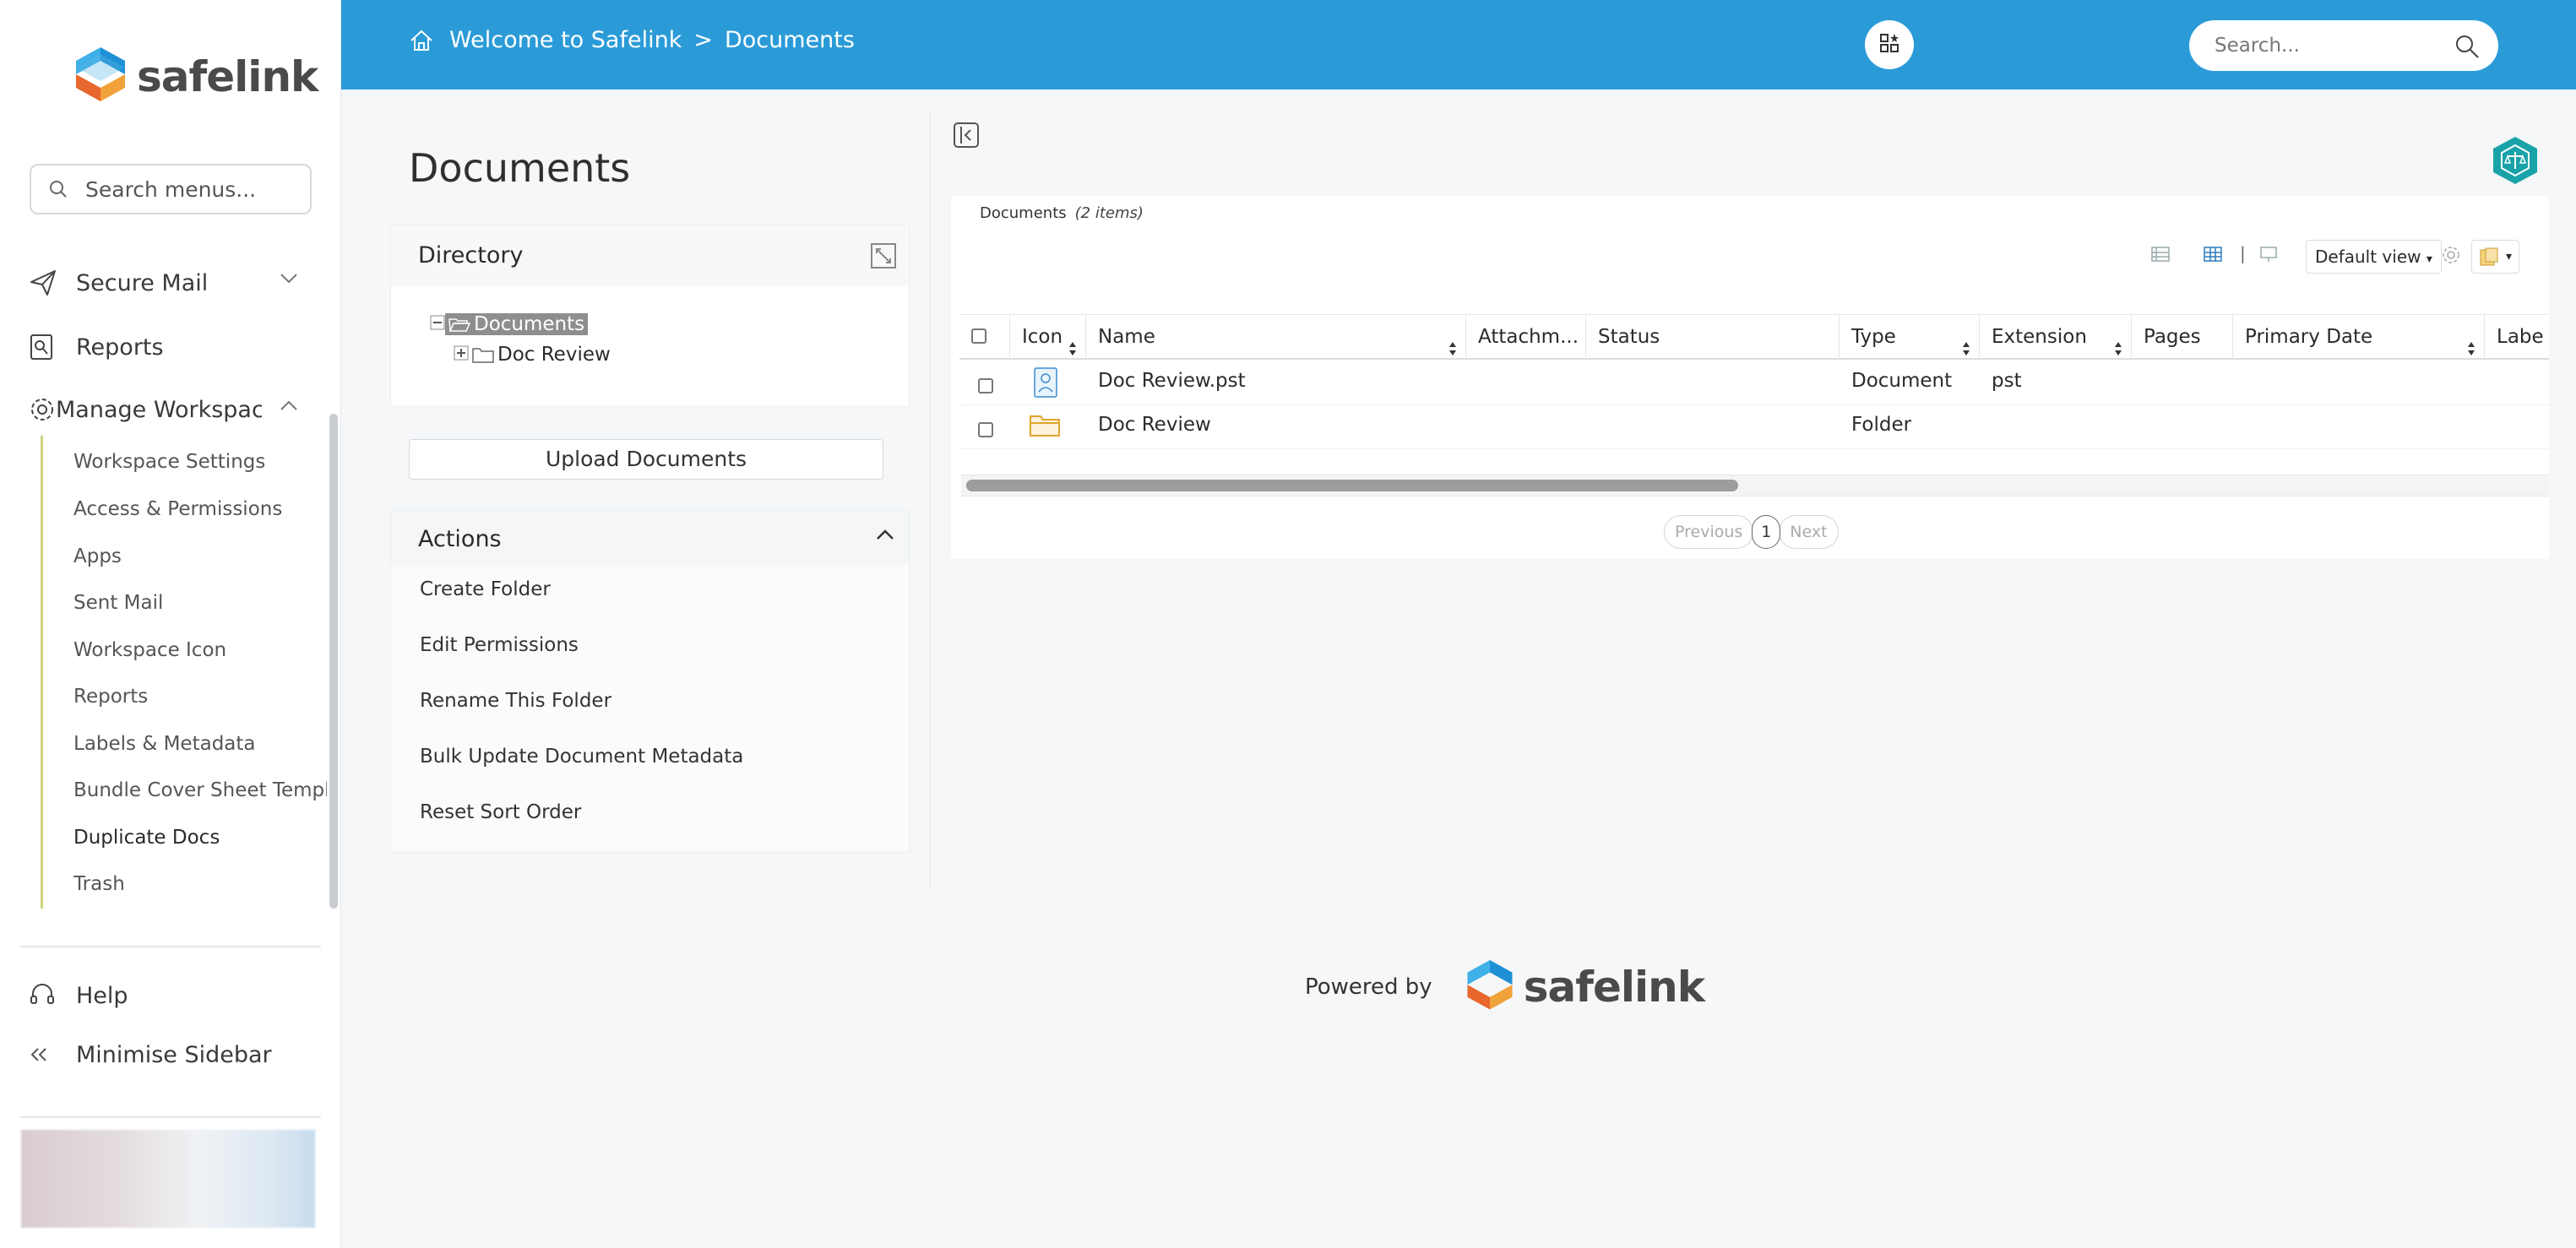  What do you see at coordinates (1809, 532) in the screenshot?
I see `pager-next: Next` at bounding box center [1809, 532].